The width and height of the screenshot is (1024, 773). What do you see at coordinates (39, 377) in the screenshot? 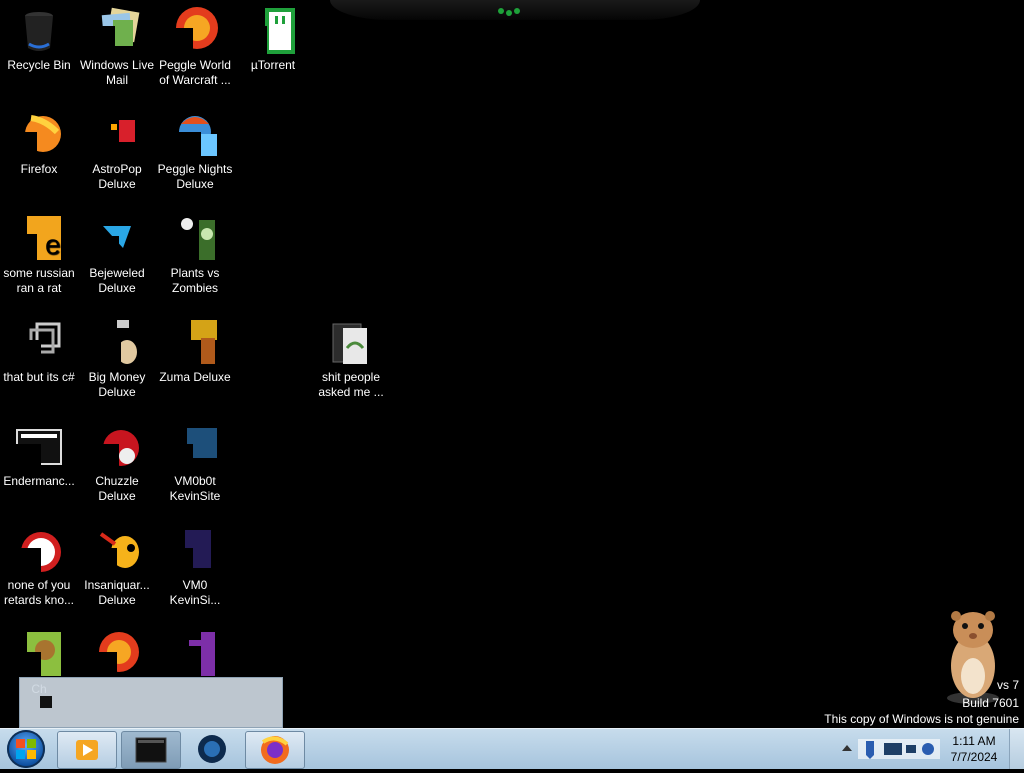
I see `icon-label: that but its c#` at bounding box center [39, 377].